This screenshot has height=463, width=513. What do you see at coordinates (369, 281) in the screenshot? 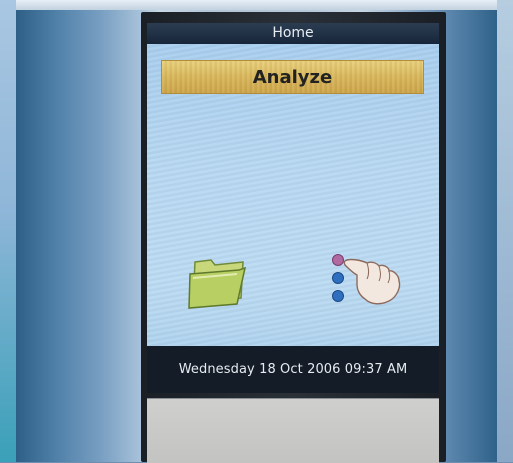
I see `hand-menu-icon` at bounding box center [369, 281].